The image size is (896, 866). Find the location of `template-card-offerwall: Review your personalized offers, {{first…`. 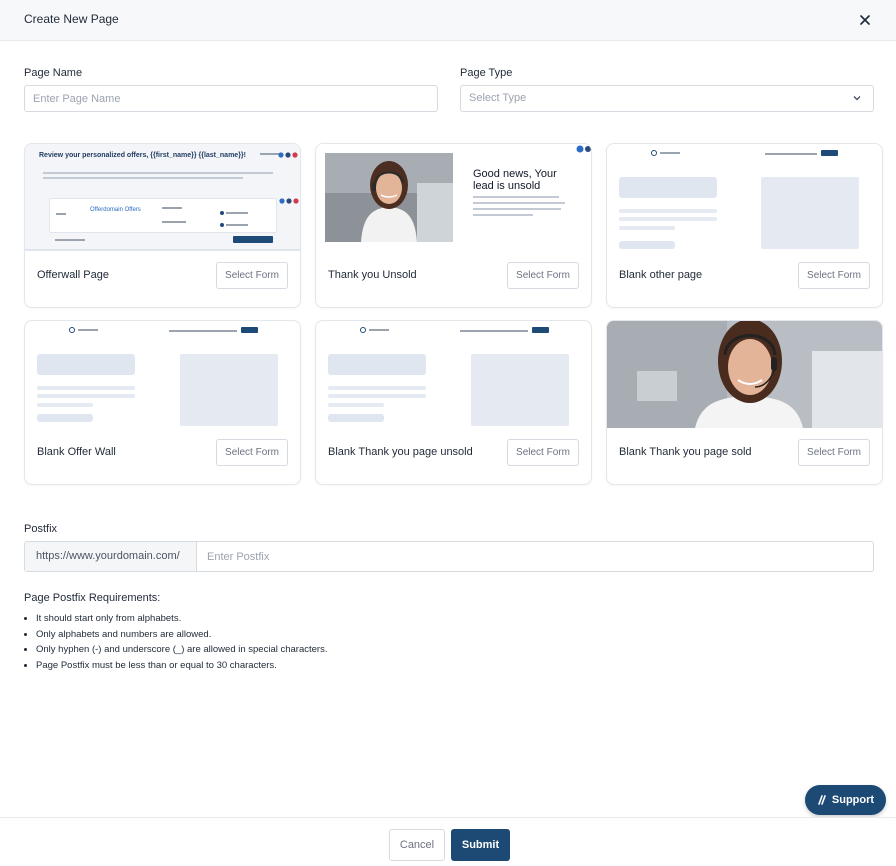

template-card-offerwall: Review your personalized offers, {{first… is located at coordinates (162, 225).